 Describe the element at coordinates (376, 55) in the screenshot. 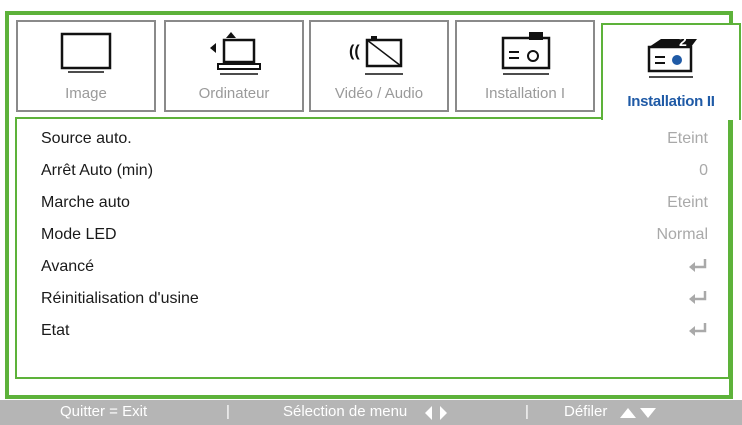

I see `video-audio-icon: ((` at that location.